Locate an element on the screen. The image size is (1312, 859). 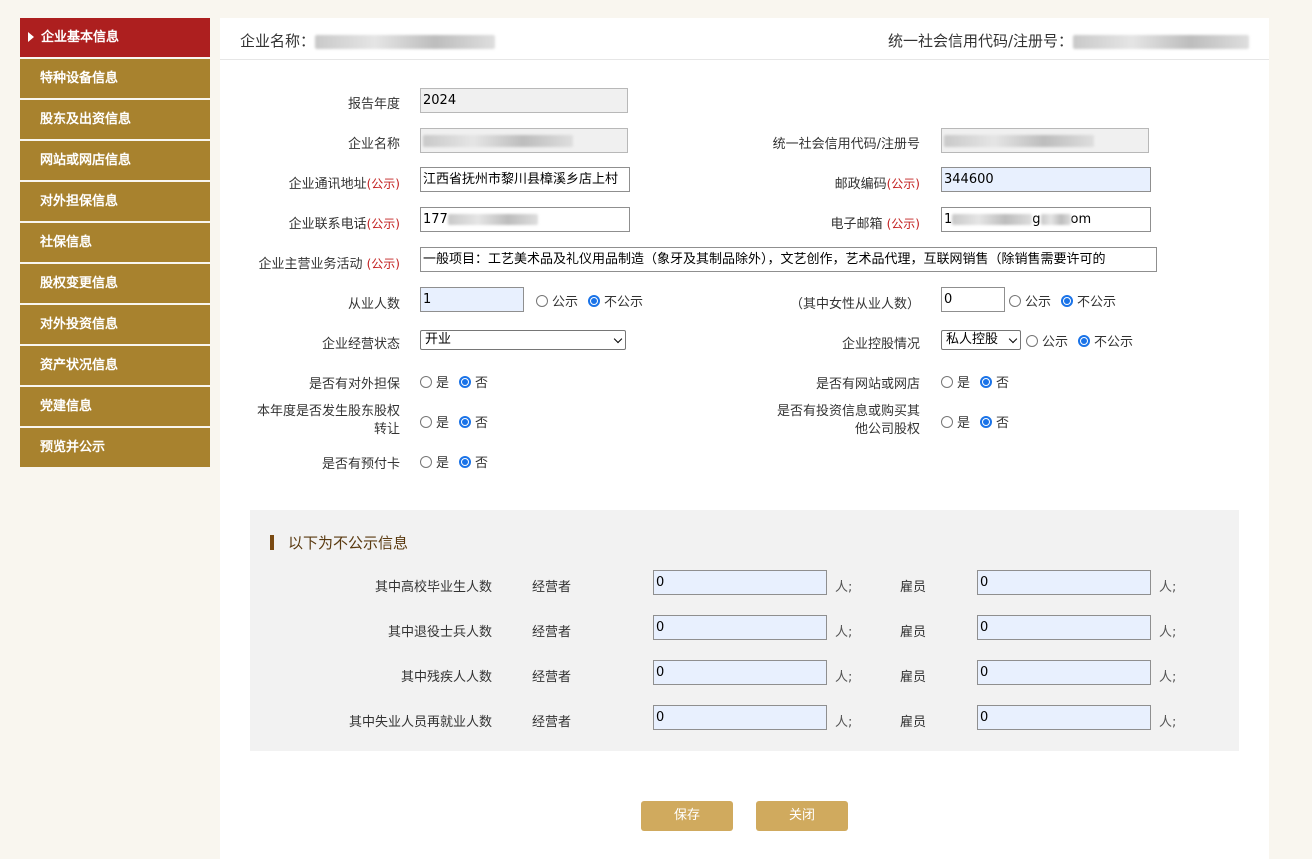
prepaid-no-option: 否 is located at coordinates (473, 461).